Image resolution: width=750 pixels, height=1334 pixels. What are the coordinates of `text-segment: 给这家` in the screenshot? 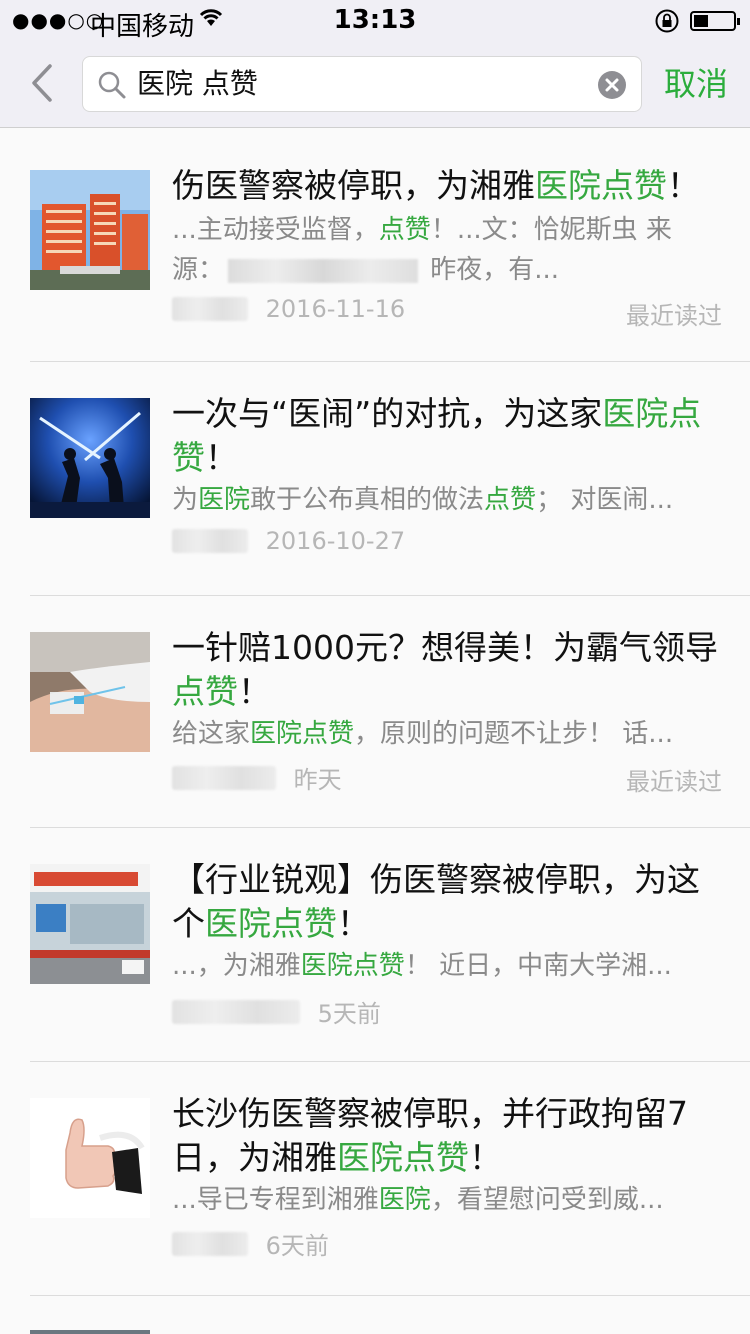 It's located at (211, 734).